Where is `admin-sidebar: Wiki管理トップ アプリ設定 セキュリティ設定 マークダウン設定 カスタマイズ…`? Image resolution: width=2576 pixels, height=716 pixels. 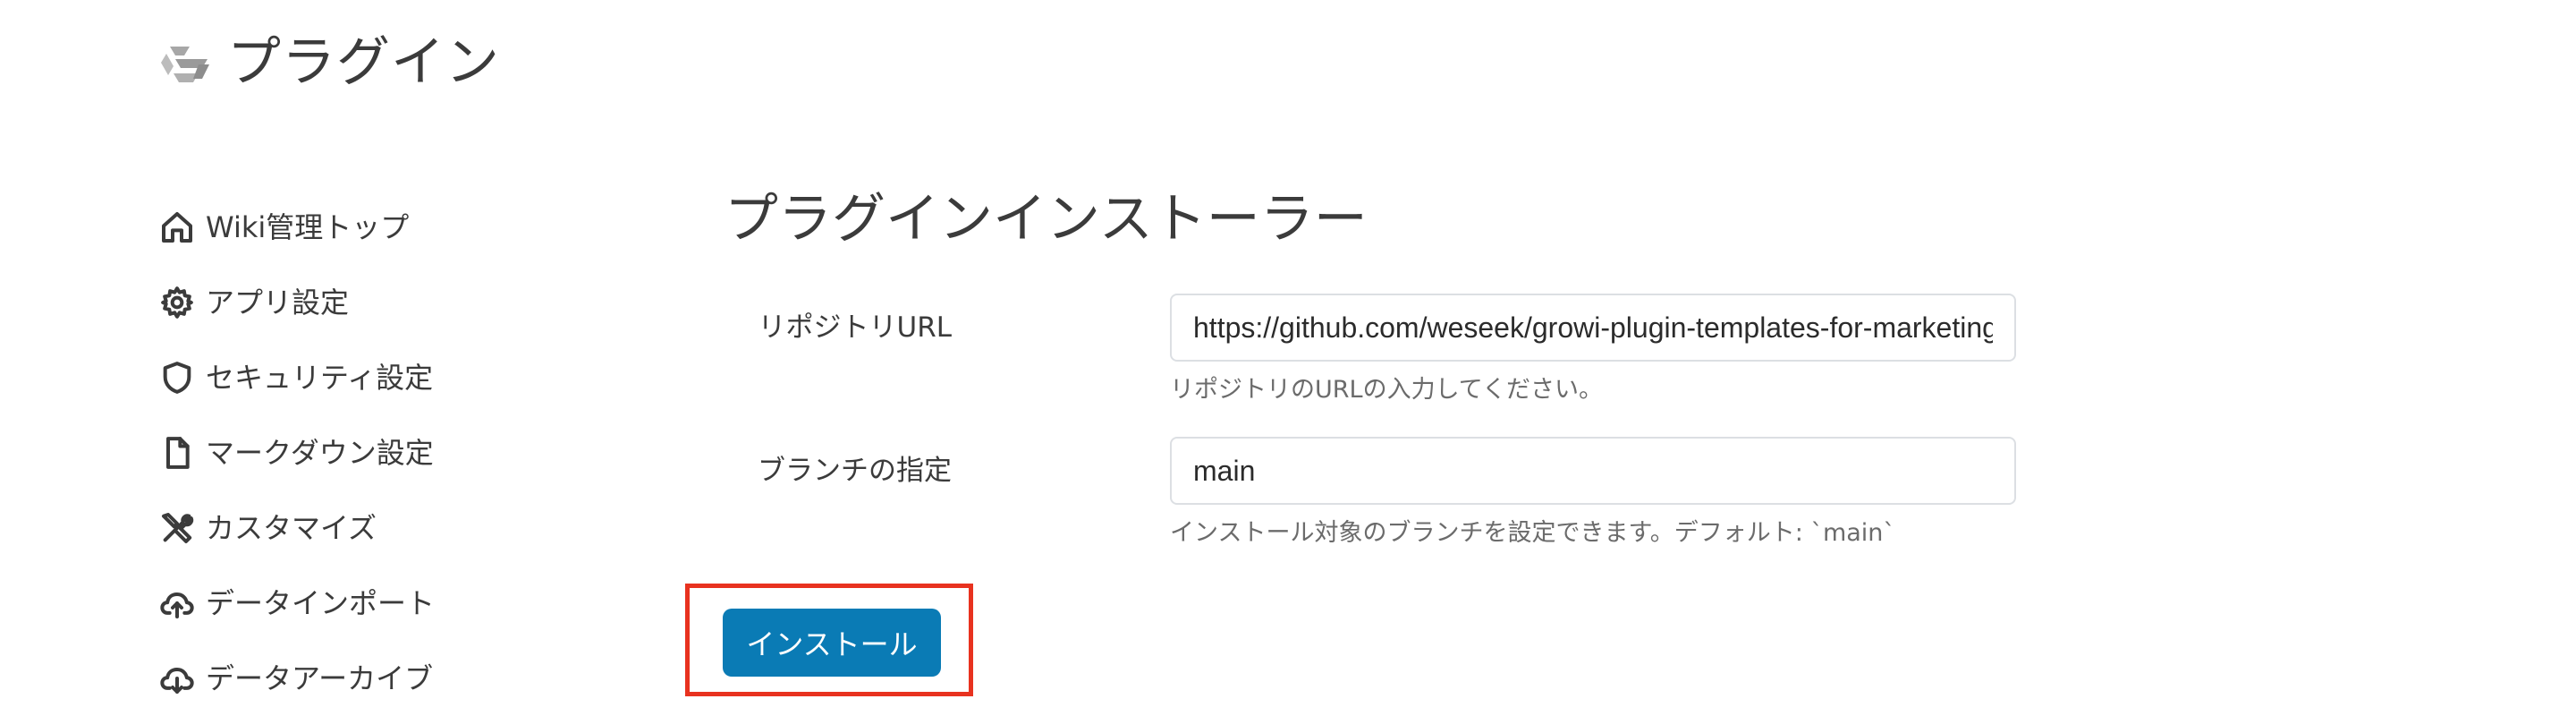 admin-sidebar: Wiki管理トップ アプリ設定 セキュリティ設定 マークダウン設定 カスタマイズ… is located at coordinates (345, 453).